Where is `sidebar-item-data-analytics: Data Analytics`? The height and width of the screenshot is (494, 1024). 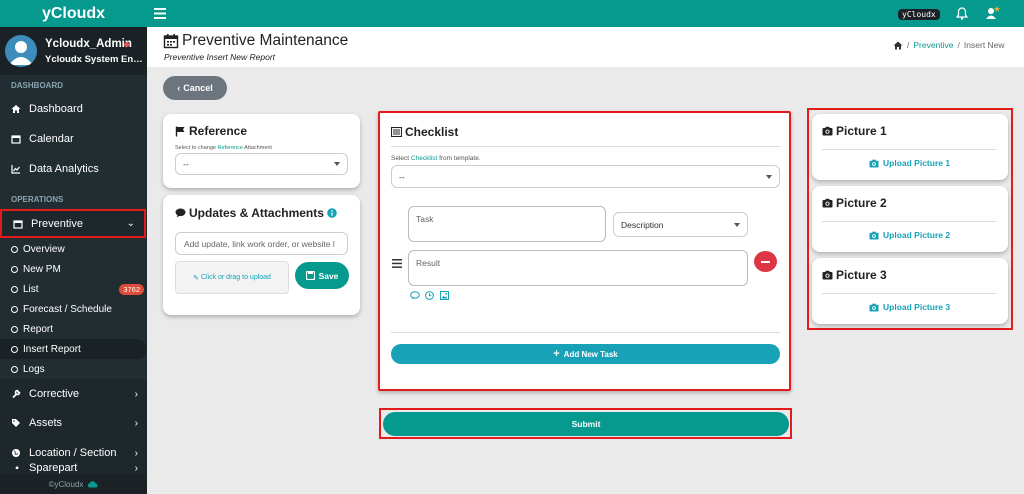 sidebar-item-data-analytics: Data Analytics is located at coordinates (73, 169).